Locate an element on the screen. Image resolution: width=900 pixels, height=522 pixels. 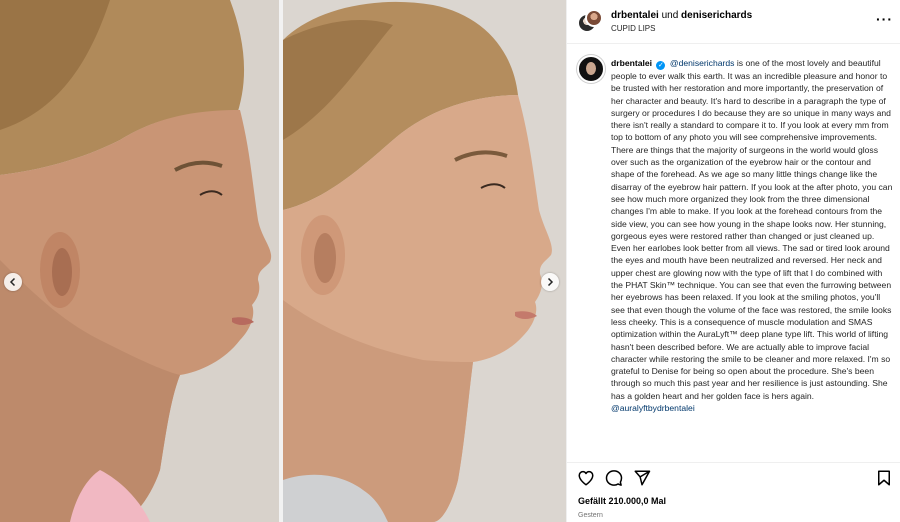
collab-avatars is located at coordinates (591, 23).